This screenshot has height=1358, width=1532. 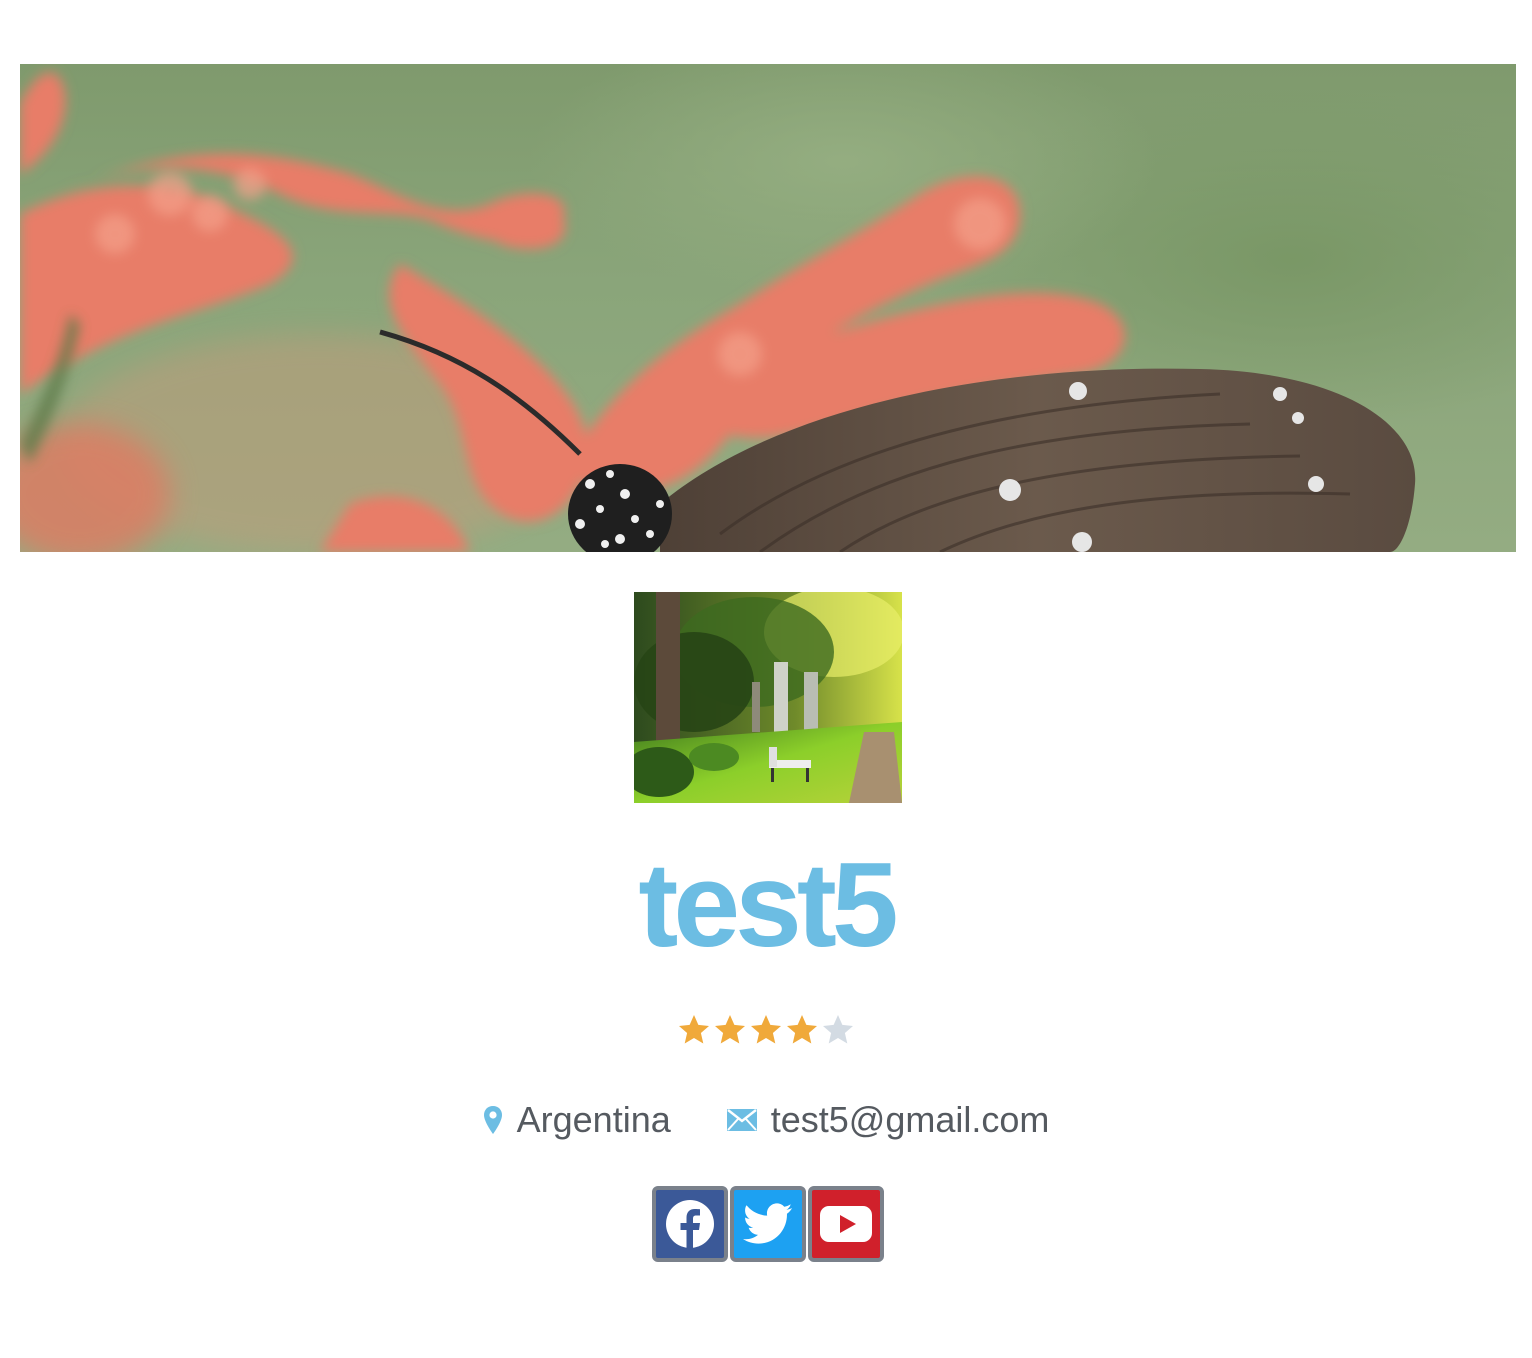 I want to click on social-links, so click(x=768, y=1224).